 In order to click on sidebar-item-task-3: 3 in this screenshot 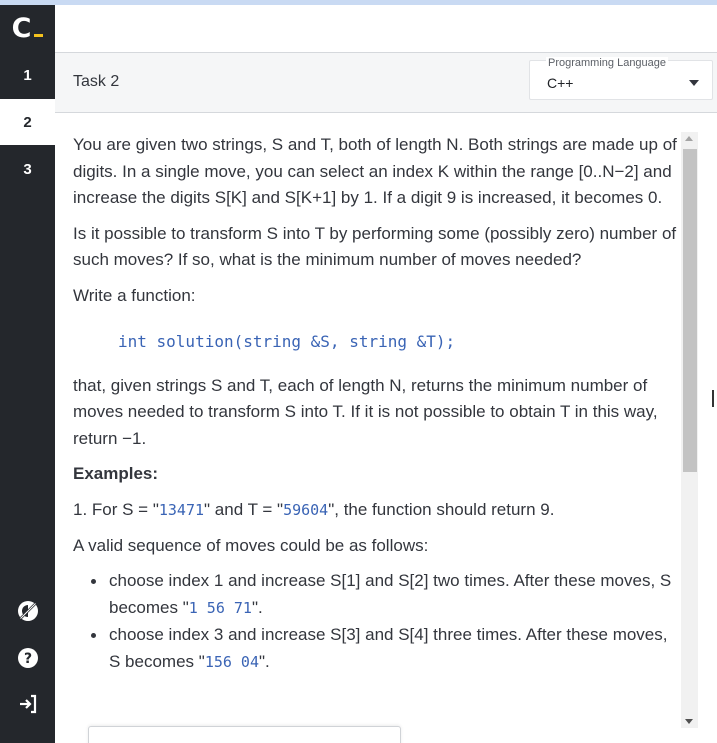, I will do `click(27, 169)`.